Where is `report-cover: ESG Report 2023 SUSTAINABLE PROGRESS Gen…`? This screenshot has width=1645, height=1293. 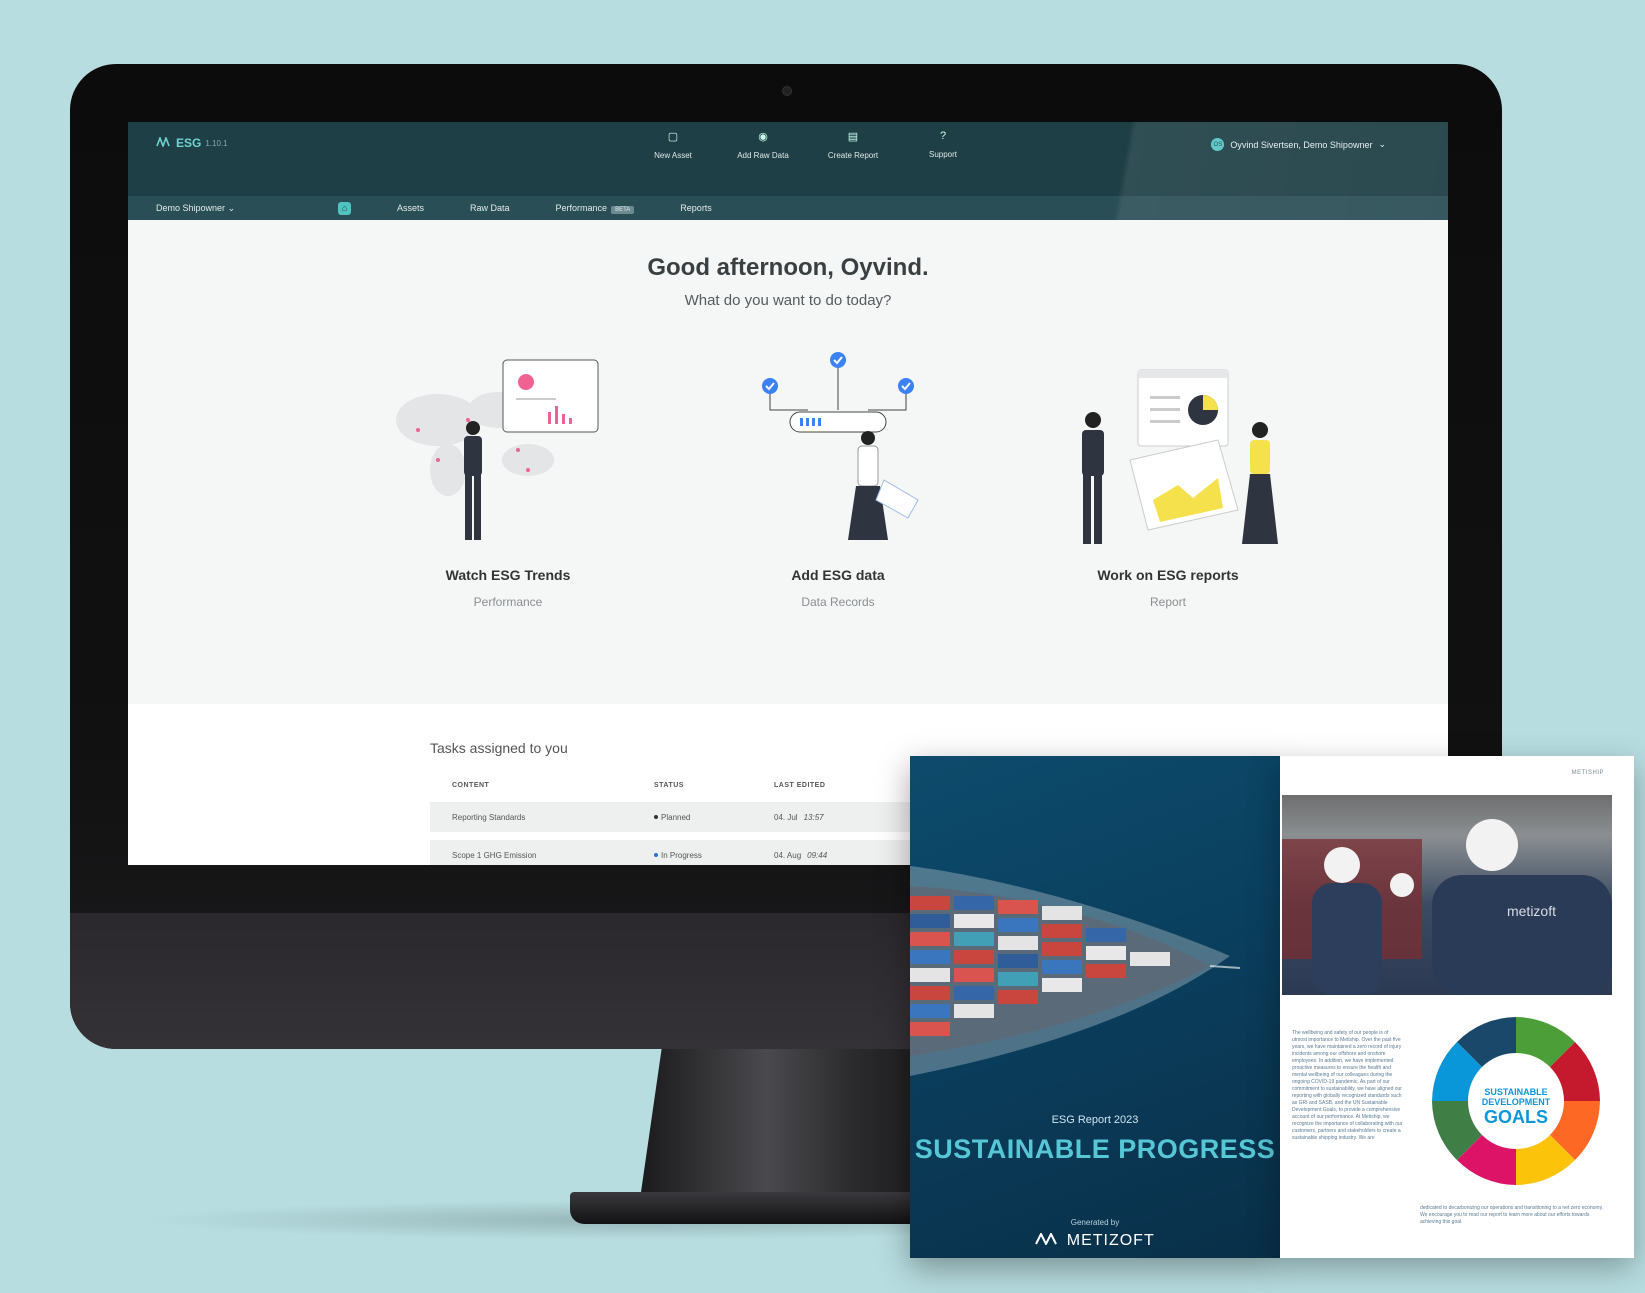
report-cover: ESG Report 2023 SUSTAINABLE PROGRESS Gen… is located at coordinates (1095, 1007).